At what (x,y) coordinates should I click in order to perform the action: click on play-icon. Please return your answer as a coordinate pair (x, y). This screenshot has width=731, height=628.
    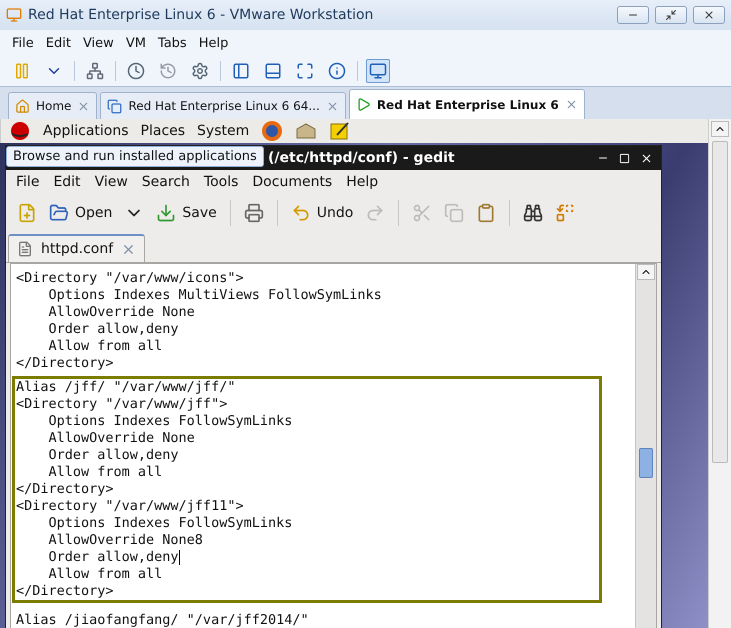
    Looking at the image, I should click on (363, 104).